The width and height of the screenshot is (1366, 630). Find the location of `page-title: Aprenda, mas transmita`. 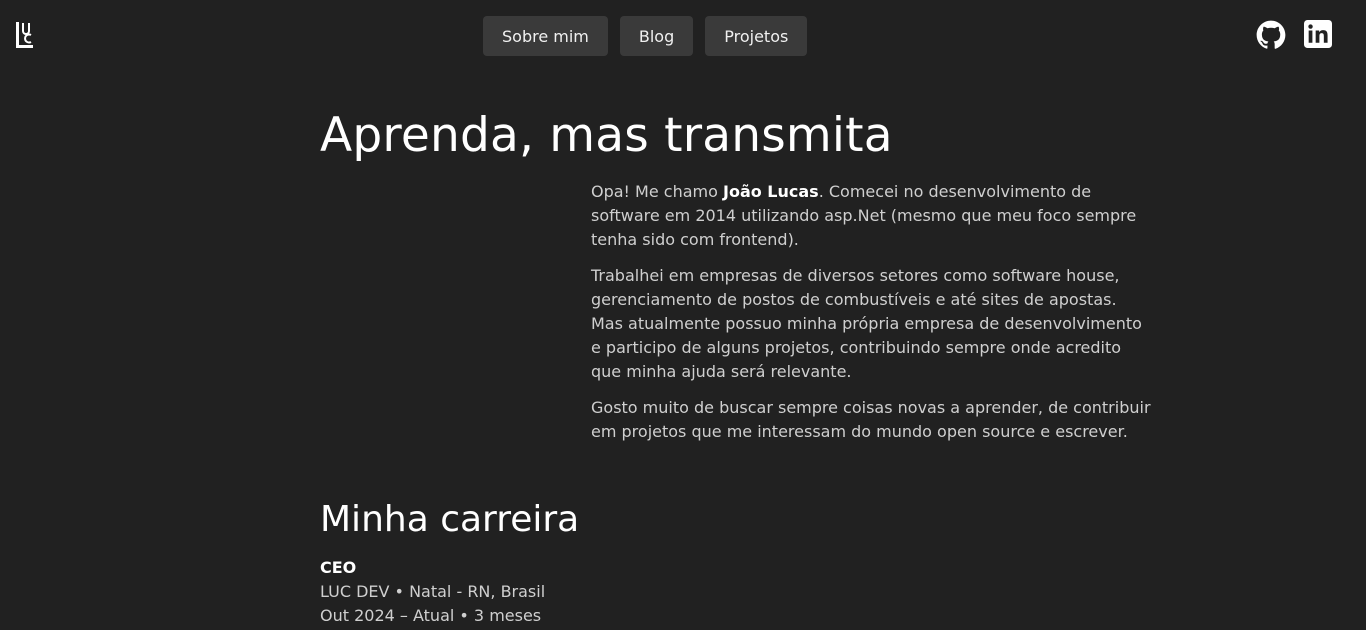

page-title: Aprenda, mas transmita is located at coordinates (606, 135).